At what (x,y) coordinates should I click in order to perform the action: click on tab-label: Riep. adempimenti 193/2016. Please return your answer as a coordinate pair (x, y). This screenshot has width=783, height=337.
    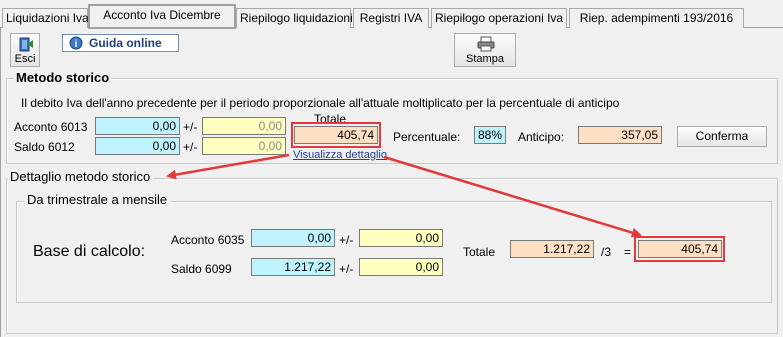
    Looking at the image, I should click on (656, 18).